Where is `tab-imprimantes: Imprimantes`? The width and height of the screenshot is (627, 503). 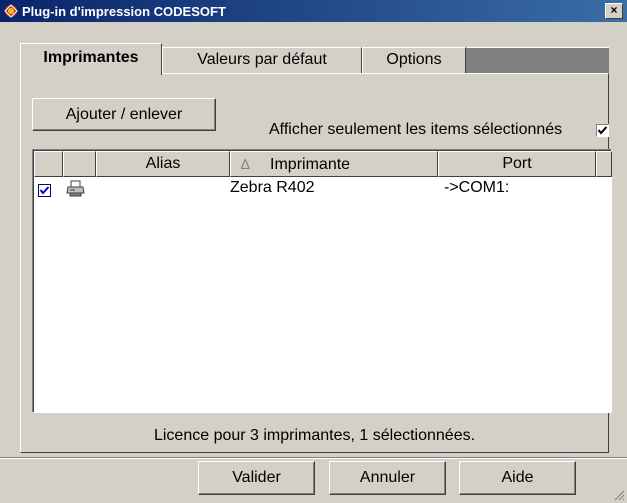 tab-imprimantes: Imprimantes is located at coordinates (91, 59).